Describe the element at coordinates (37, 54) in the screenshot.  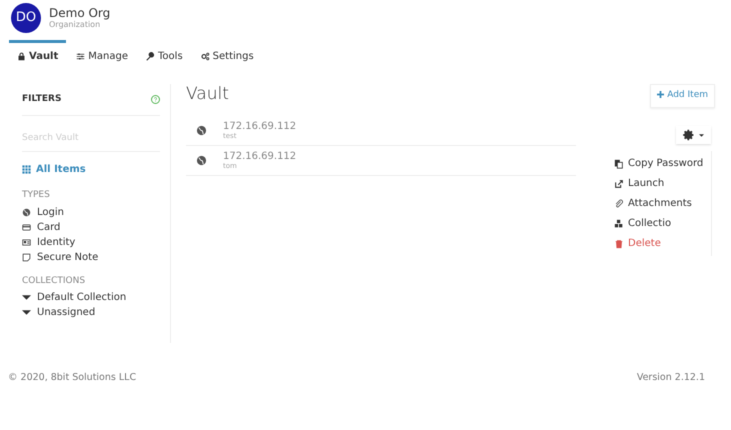
I see `nav-tab: Vault` at that location.